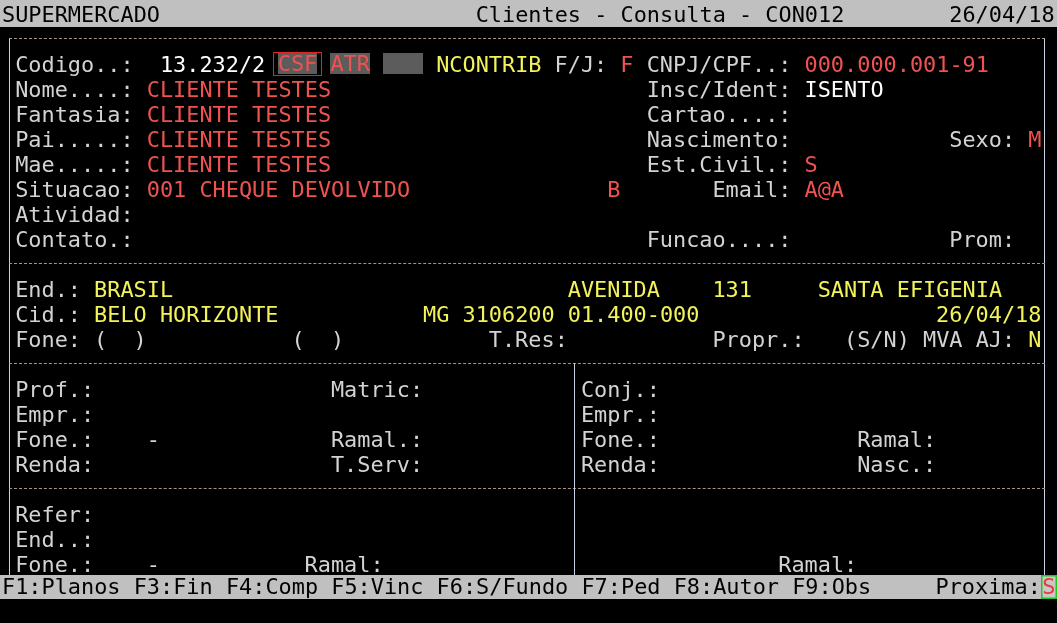 The width and height of the screenshot is (1057, 623). I want to click on field-label: Fantasia:, so click(74, 114).